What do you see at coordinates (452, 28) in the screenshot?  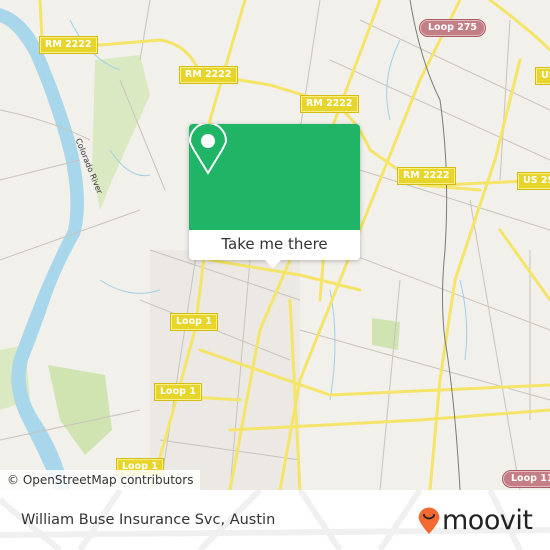 I see `road-shield-loop275: Loop 275` at bounding box center [452, 28].